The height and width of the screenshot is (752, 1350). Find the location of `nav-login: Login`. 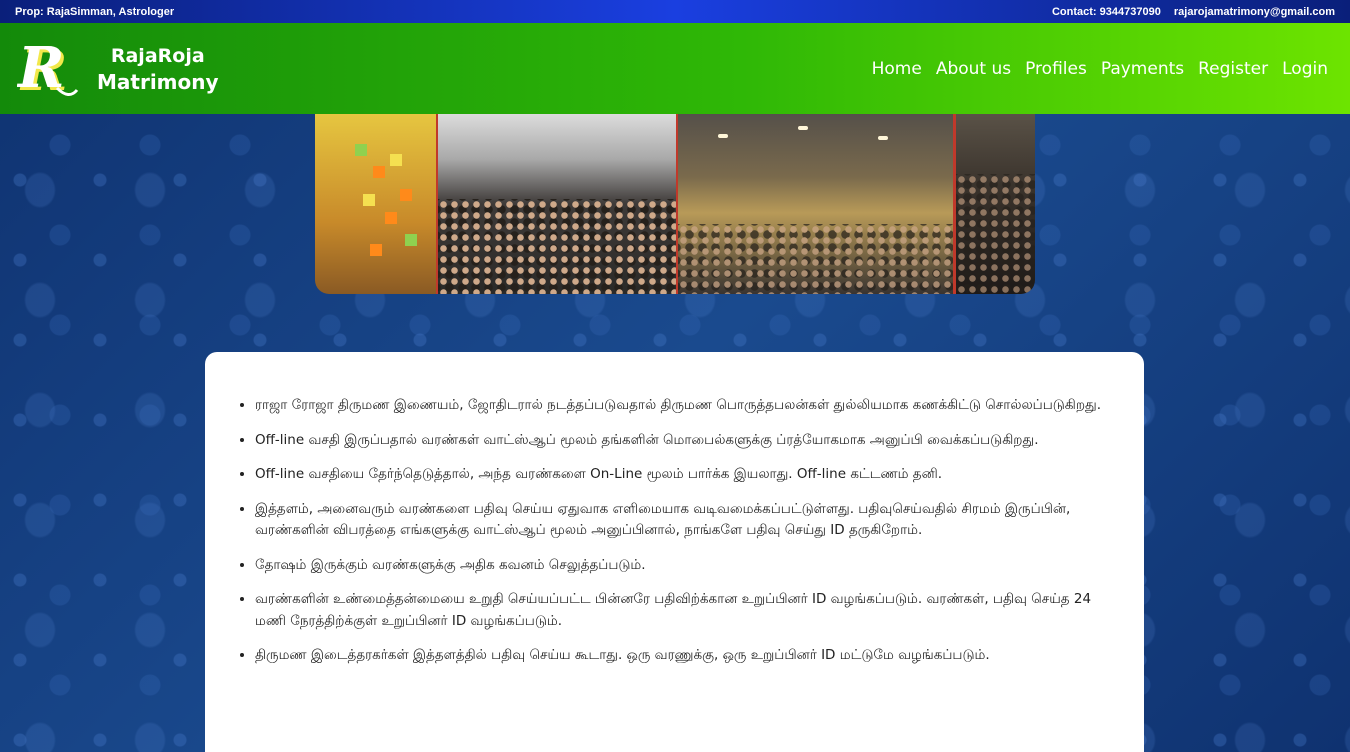

nav-login: Login is located at coordinates (1305, 69).